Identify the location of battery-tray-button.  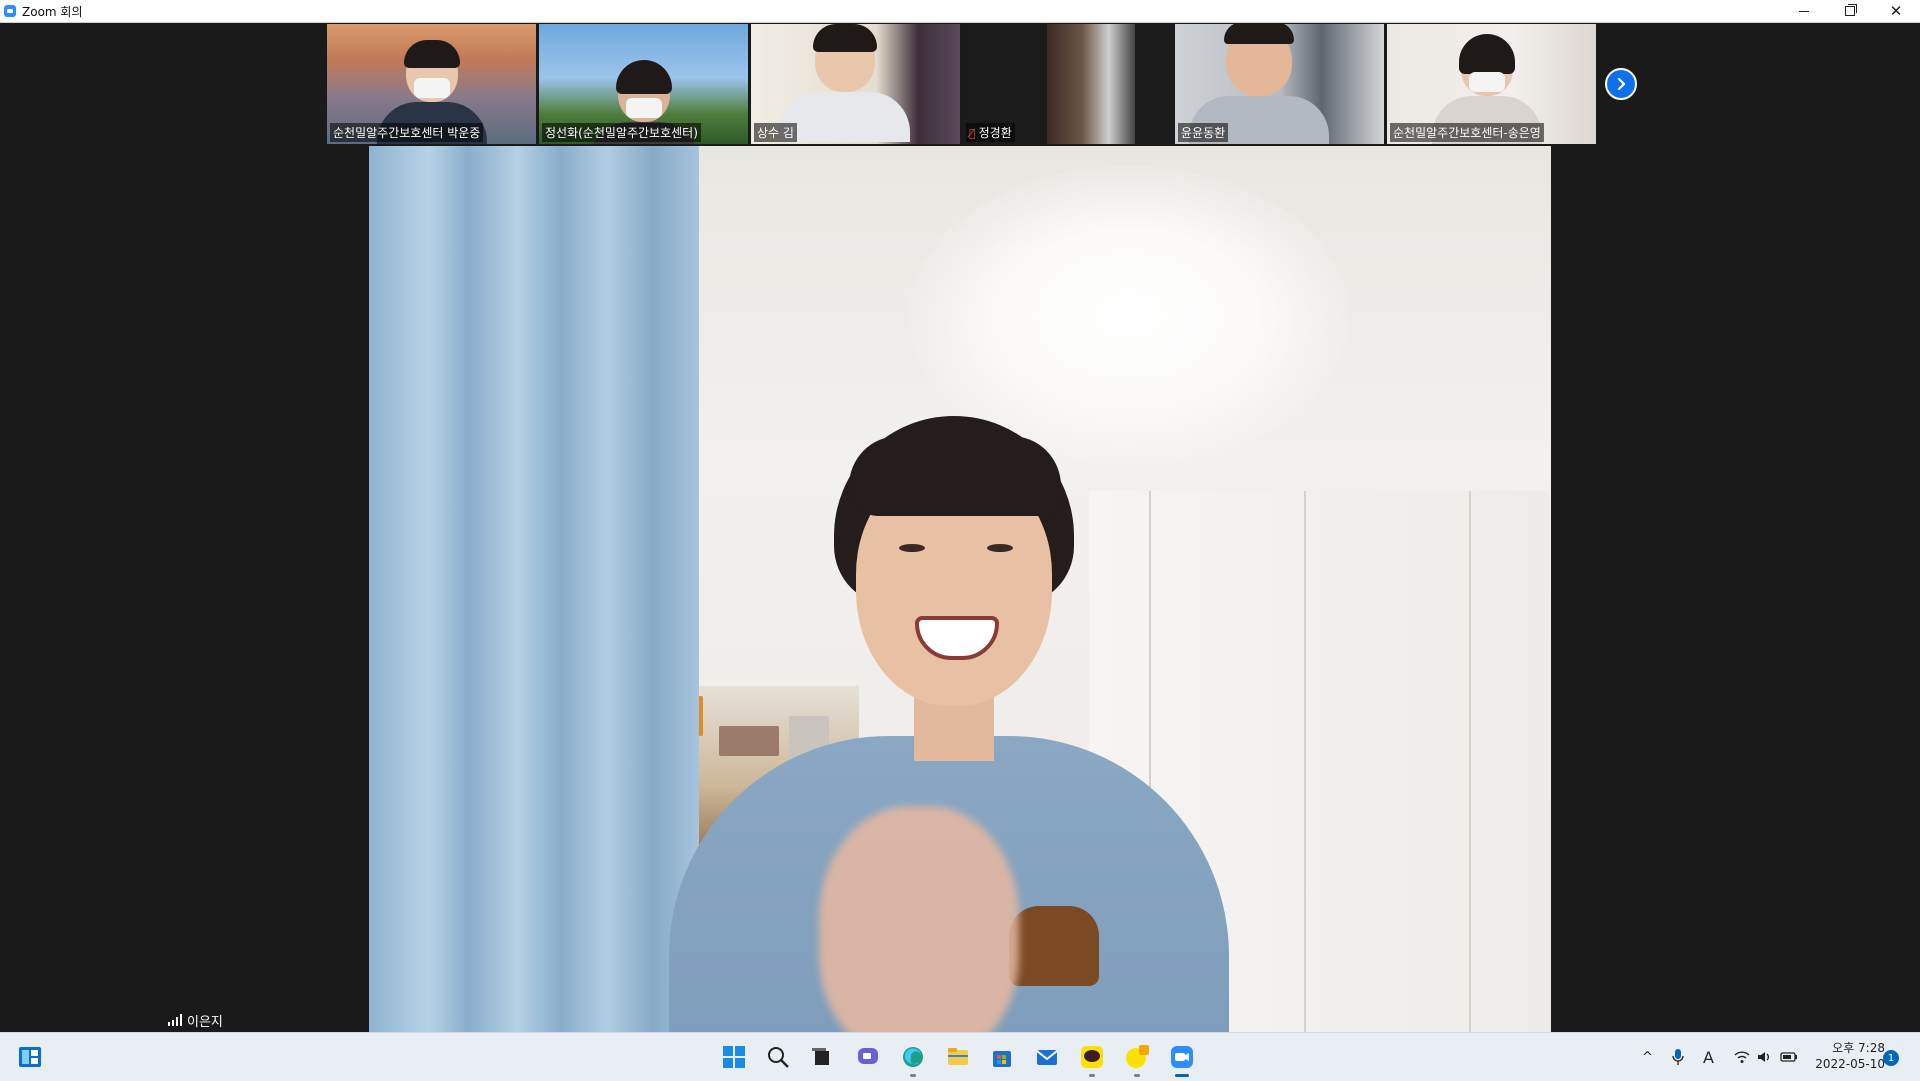
(1789, 1057).